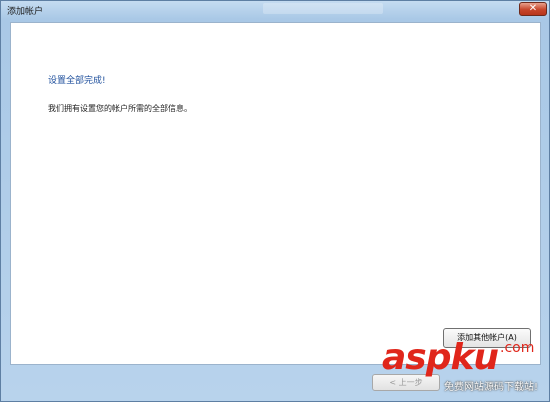  Describe the element at coordinates (406, 382) in the screenshot. I see `previous-button: < 上一步` at that location.